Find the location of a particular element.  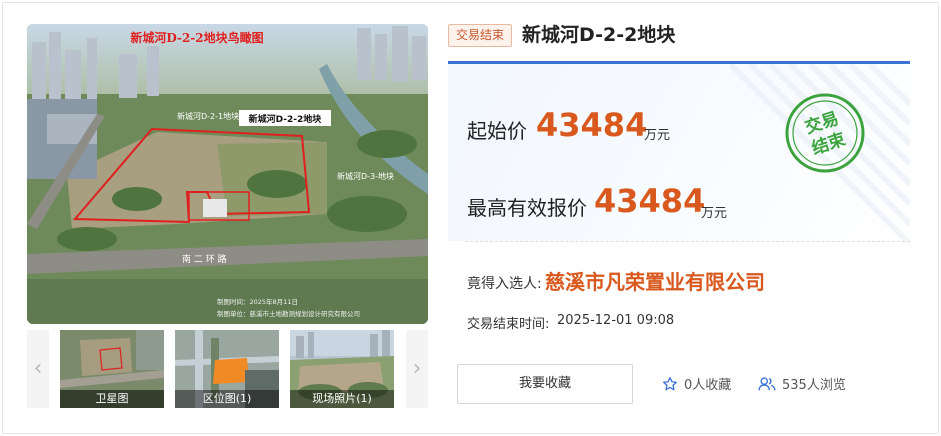

best-bid-label: 最高有效报价 is located at coordinates (527, 208).